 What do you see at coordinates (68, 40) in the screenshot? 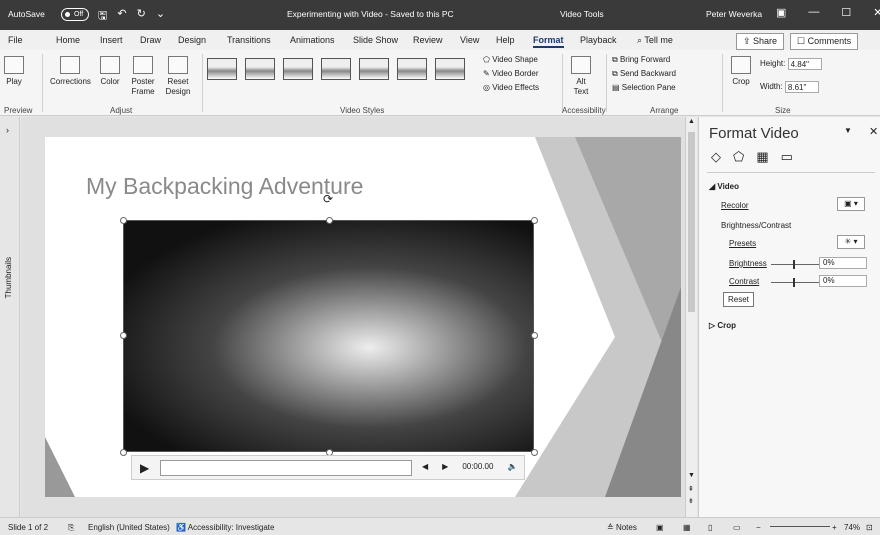
I see `tab-home: Home` at bounding box center [68, 40].